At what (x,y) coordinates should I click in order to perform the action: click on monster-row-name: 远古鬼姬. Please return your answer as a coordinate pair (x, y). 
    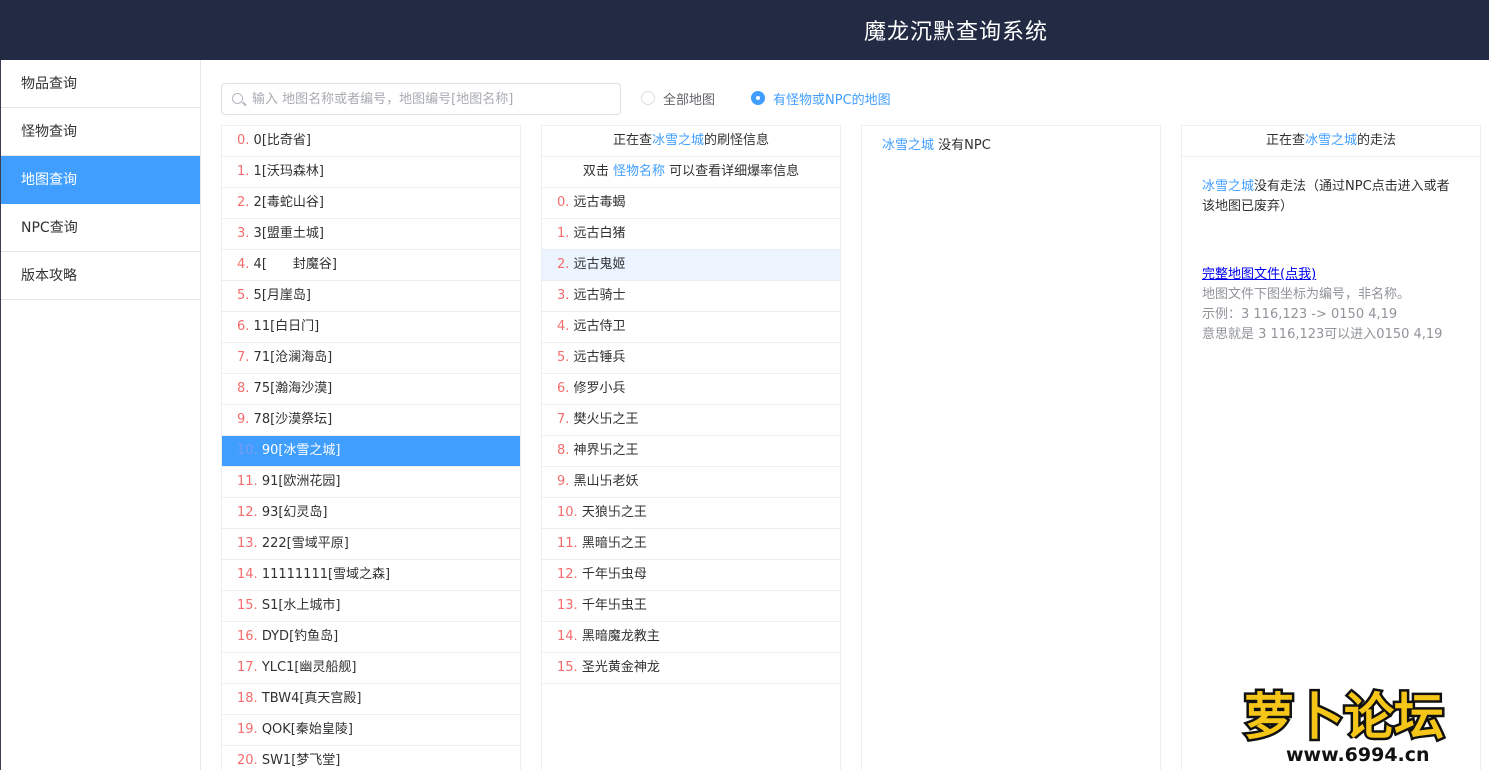
    Looking at the image, I should click on (599, 264).